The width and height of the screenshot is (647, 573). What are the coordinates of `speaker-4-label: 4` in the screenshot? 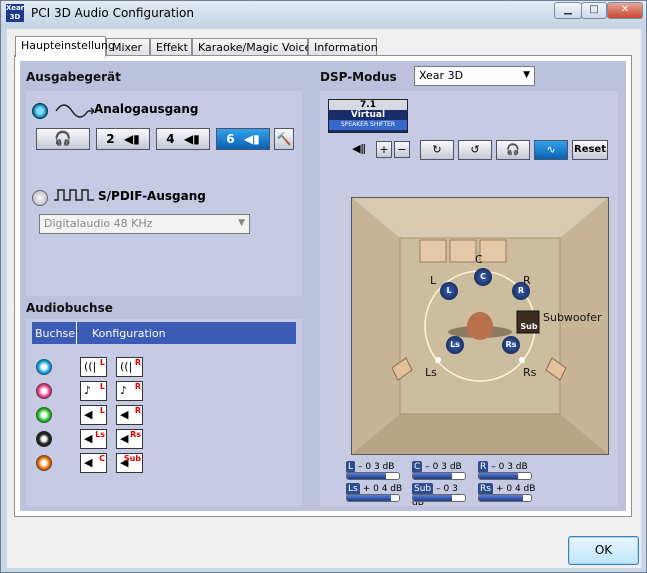 It's located at (170, 139).